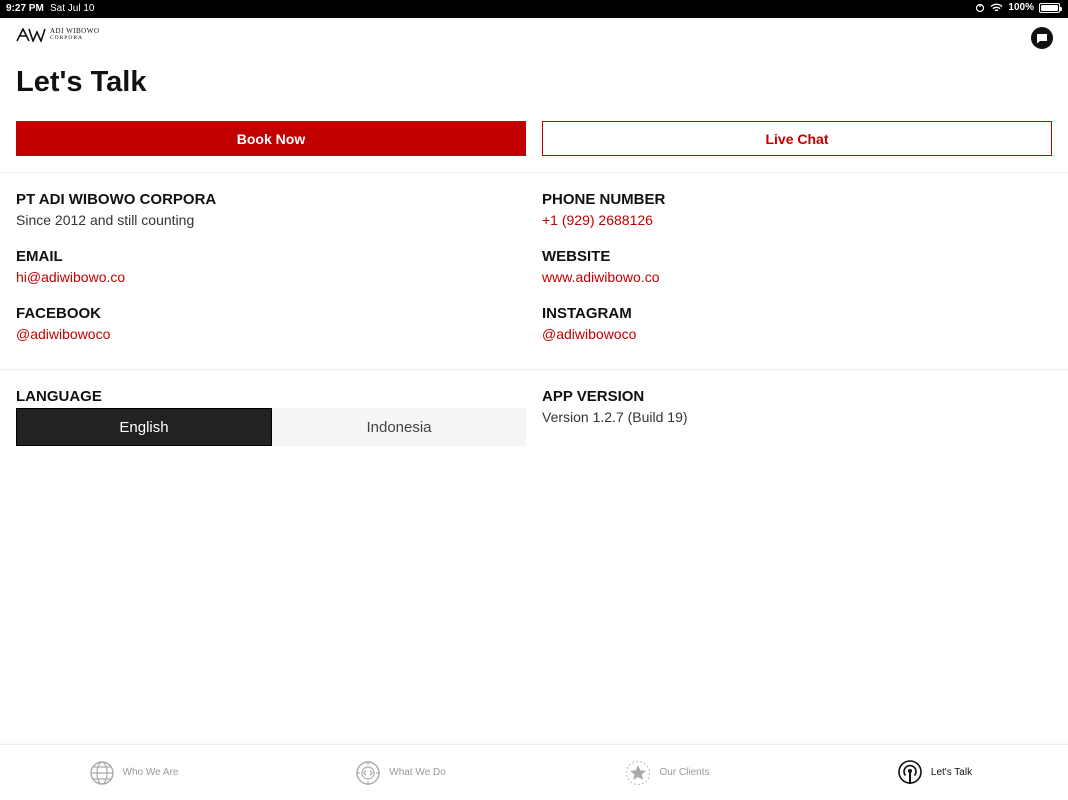 The width and height of the screenshot is (1068, 800). I want to click on language-segmented-control: English Indonesia, so click(271, 427).